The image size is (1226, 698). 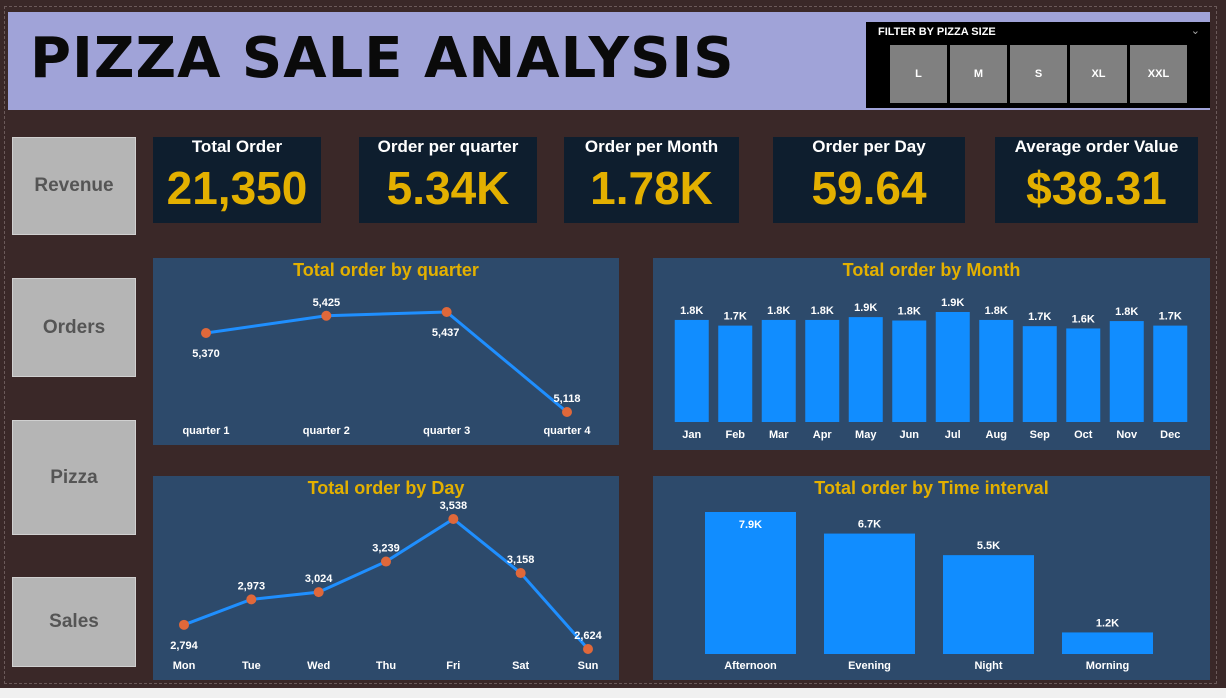 I want to click on slicer-title: FILTER BY PIZZA SIZE, so click(x=937, y=32).